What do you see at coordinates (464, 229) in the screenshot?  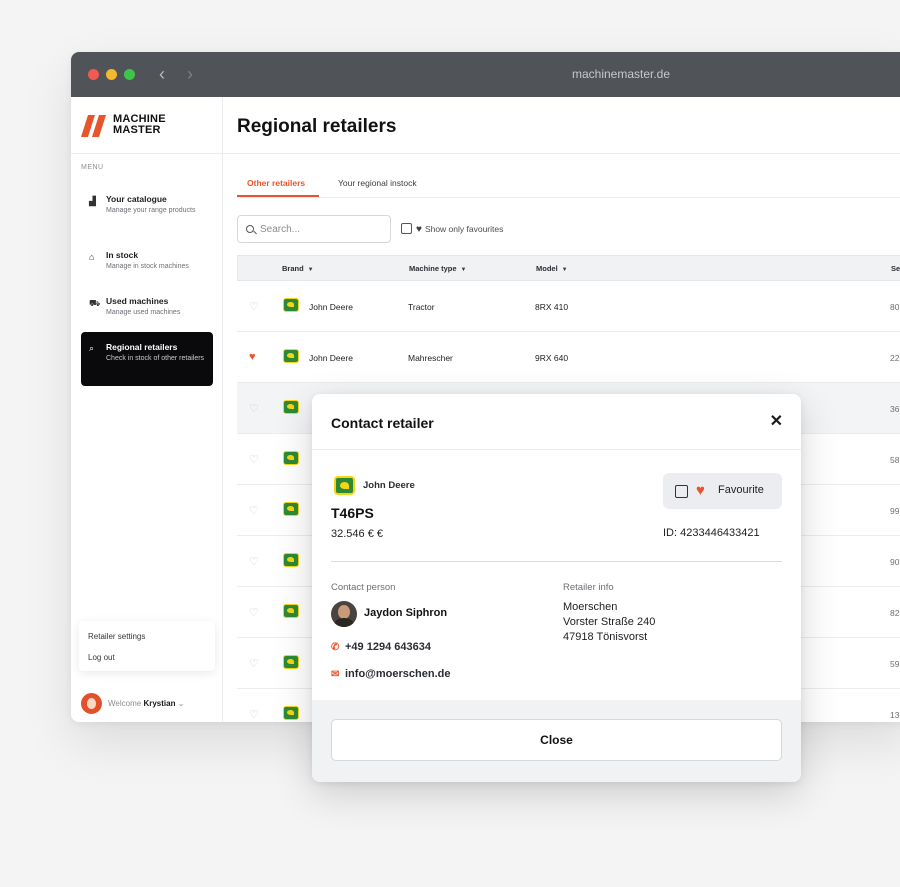 I see `favourites-filter-label: Show only favourites` at bounding box center [464, 229].